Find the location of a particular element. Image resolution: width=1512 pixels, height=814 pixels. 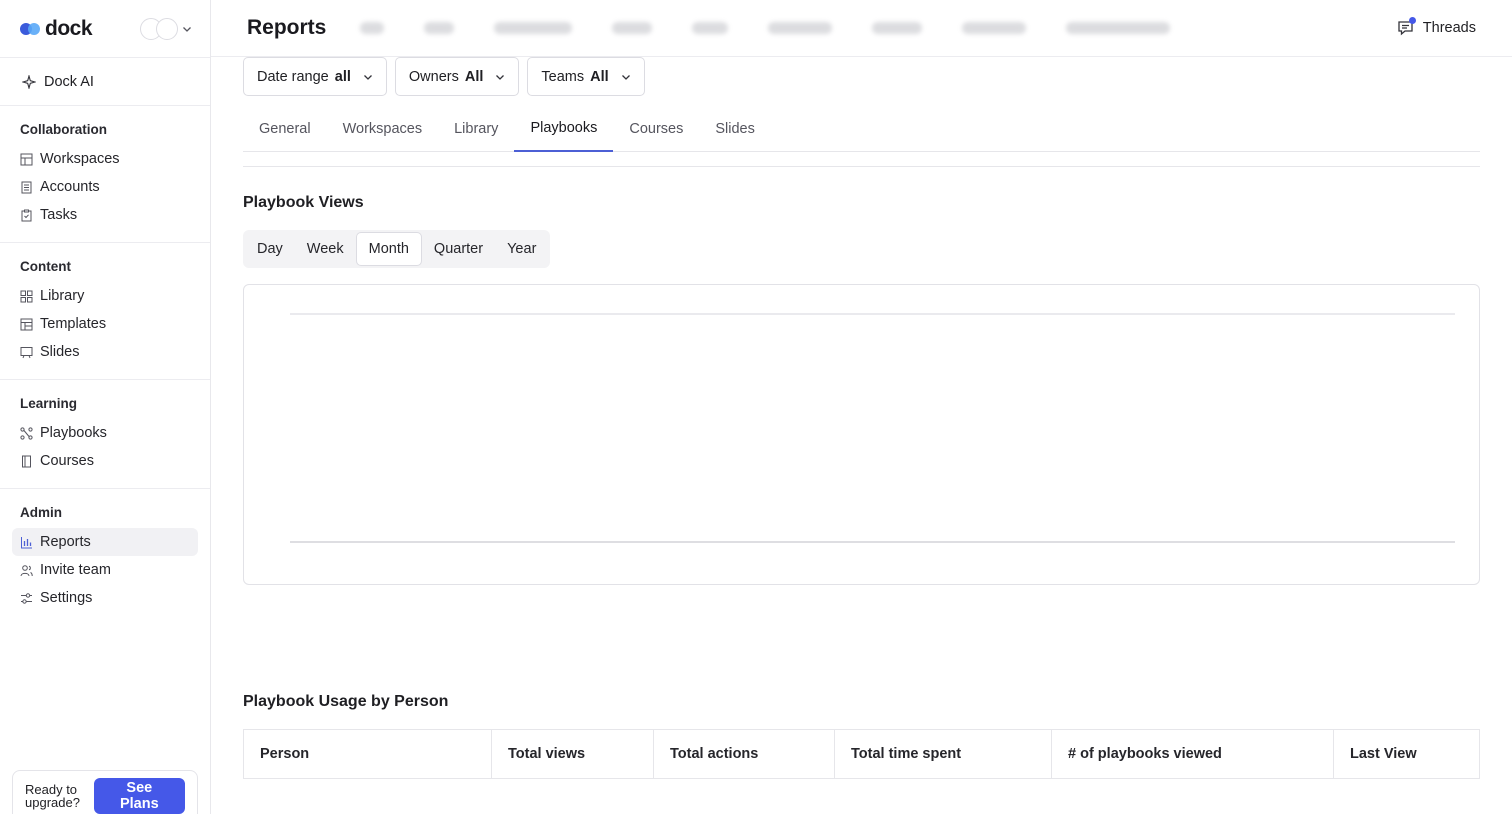

sidebar-item-label: Library is located at coordinates (62, 296).